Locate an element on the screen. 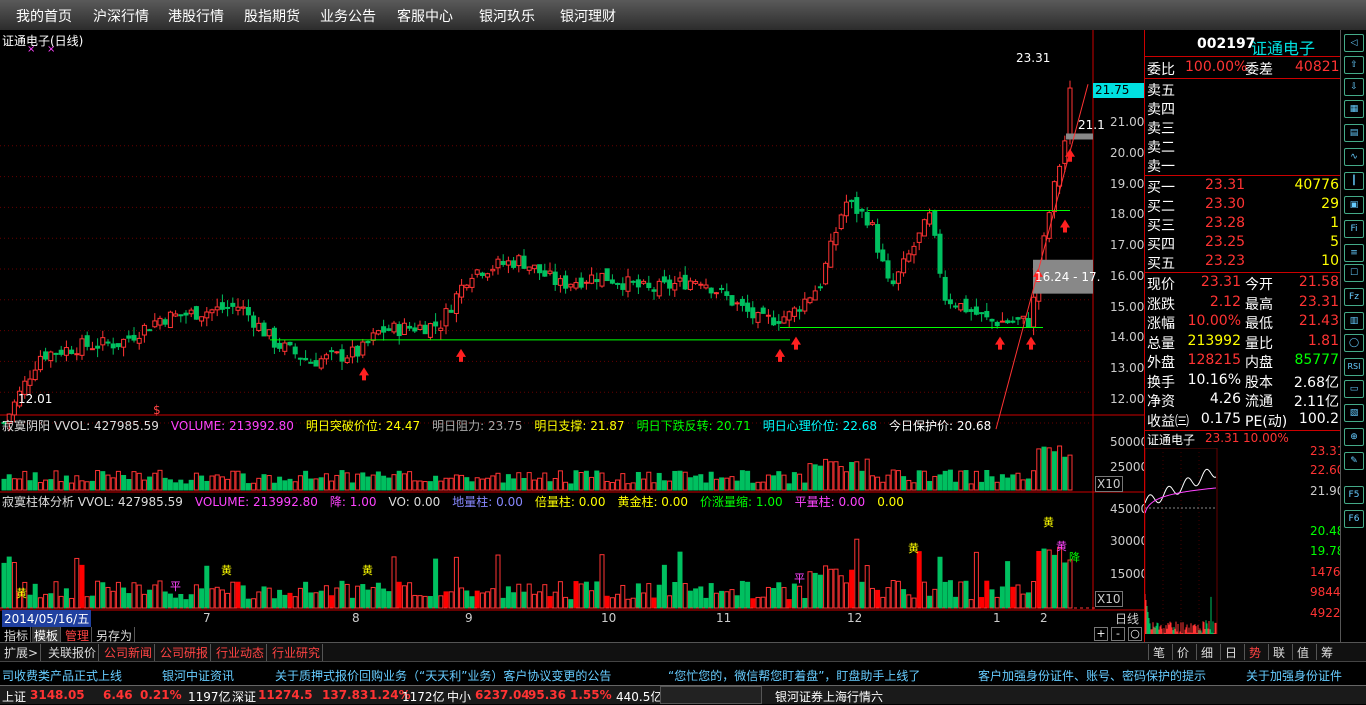 The image size is (1366, 705). quote-tab: 价 is located at coordinates (1182, 652).